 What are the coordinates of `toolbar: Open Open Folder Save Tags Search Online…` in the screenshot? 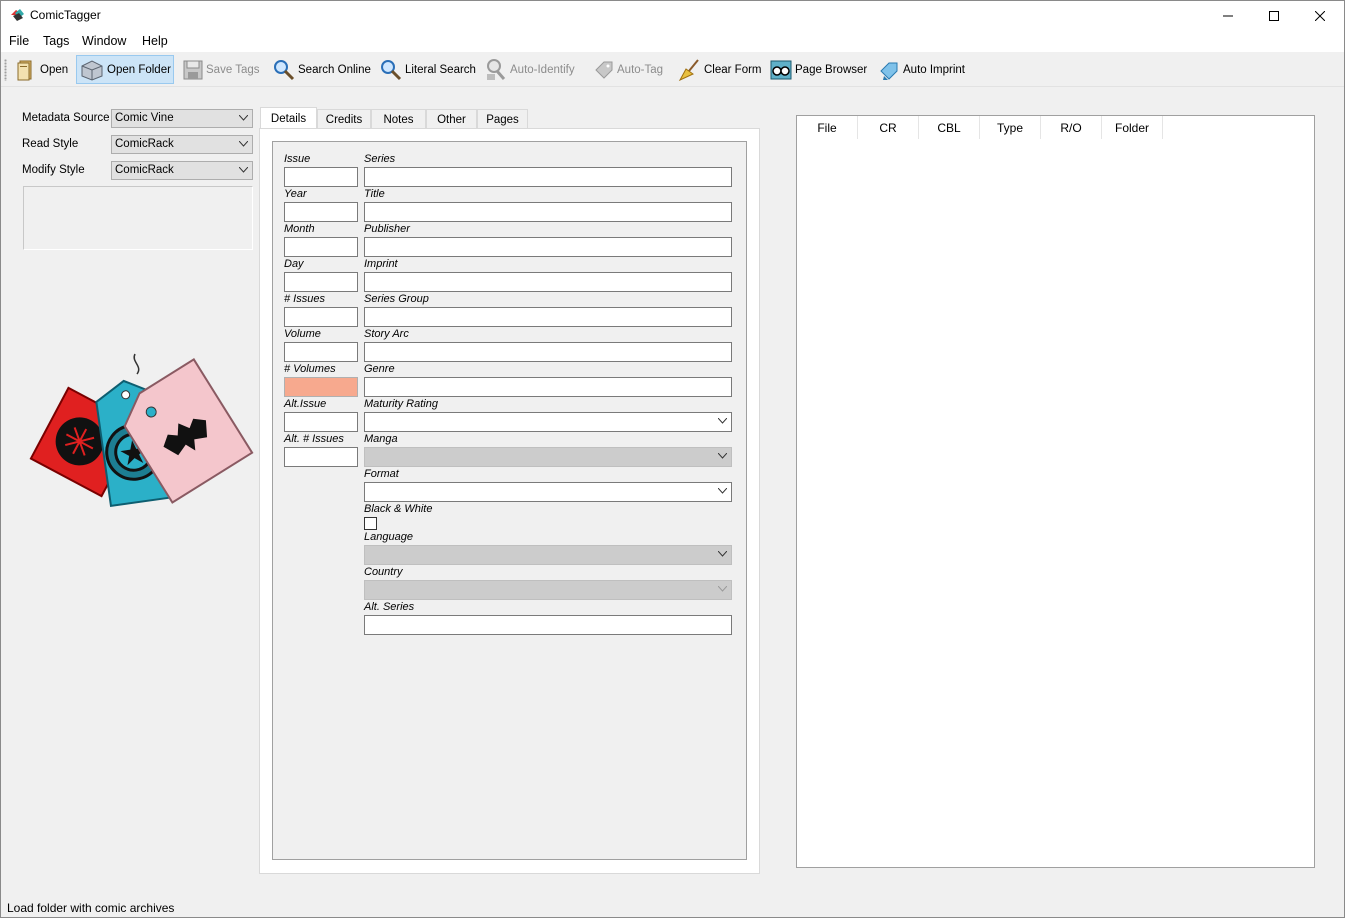 It's located at (672, 69).